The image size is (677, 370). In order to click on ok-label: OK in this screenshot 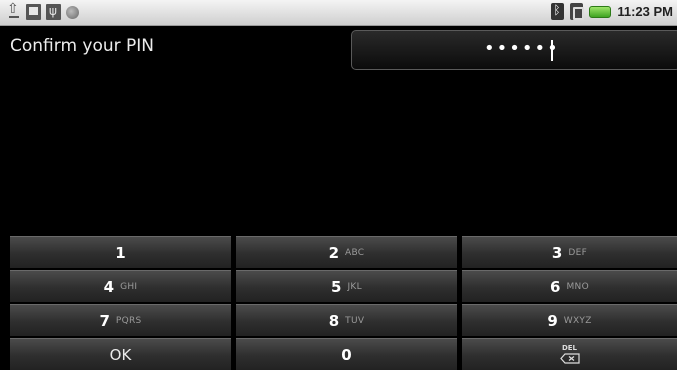, I will do `click(120, 354)`.